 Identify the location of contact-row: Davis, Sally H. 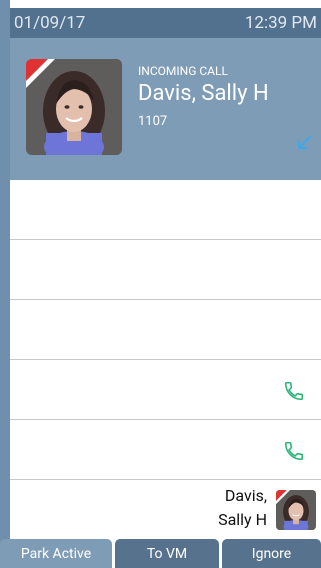
(165, 510).